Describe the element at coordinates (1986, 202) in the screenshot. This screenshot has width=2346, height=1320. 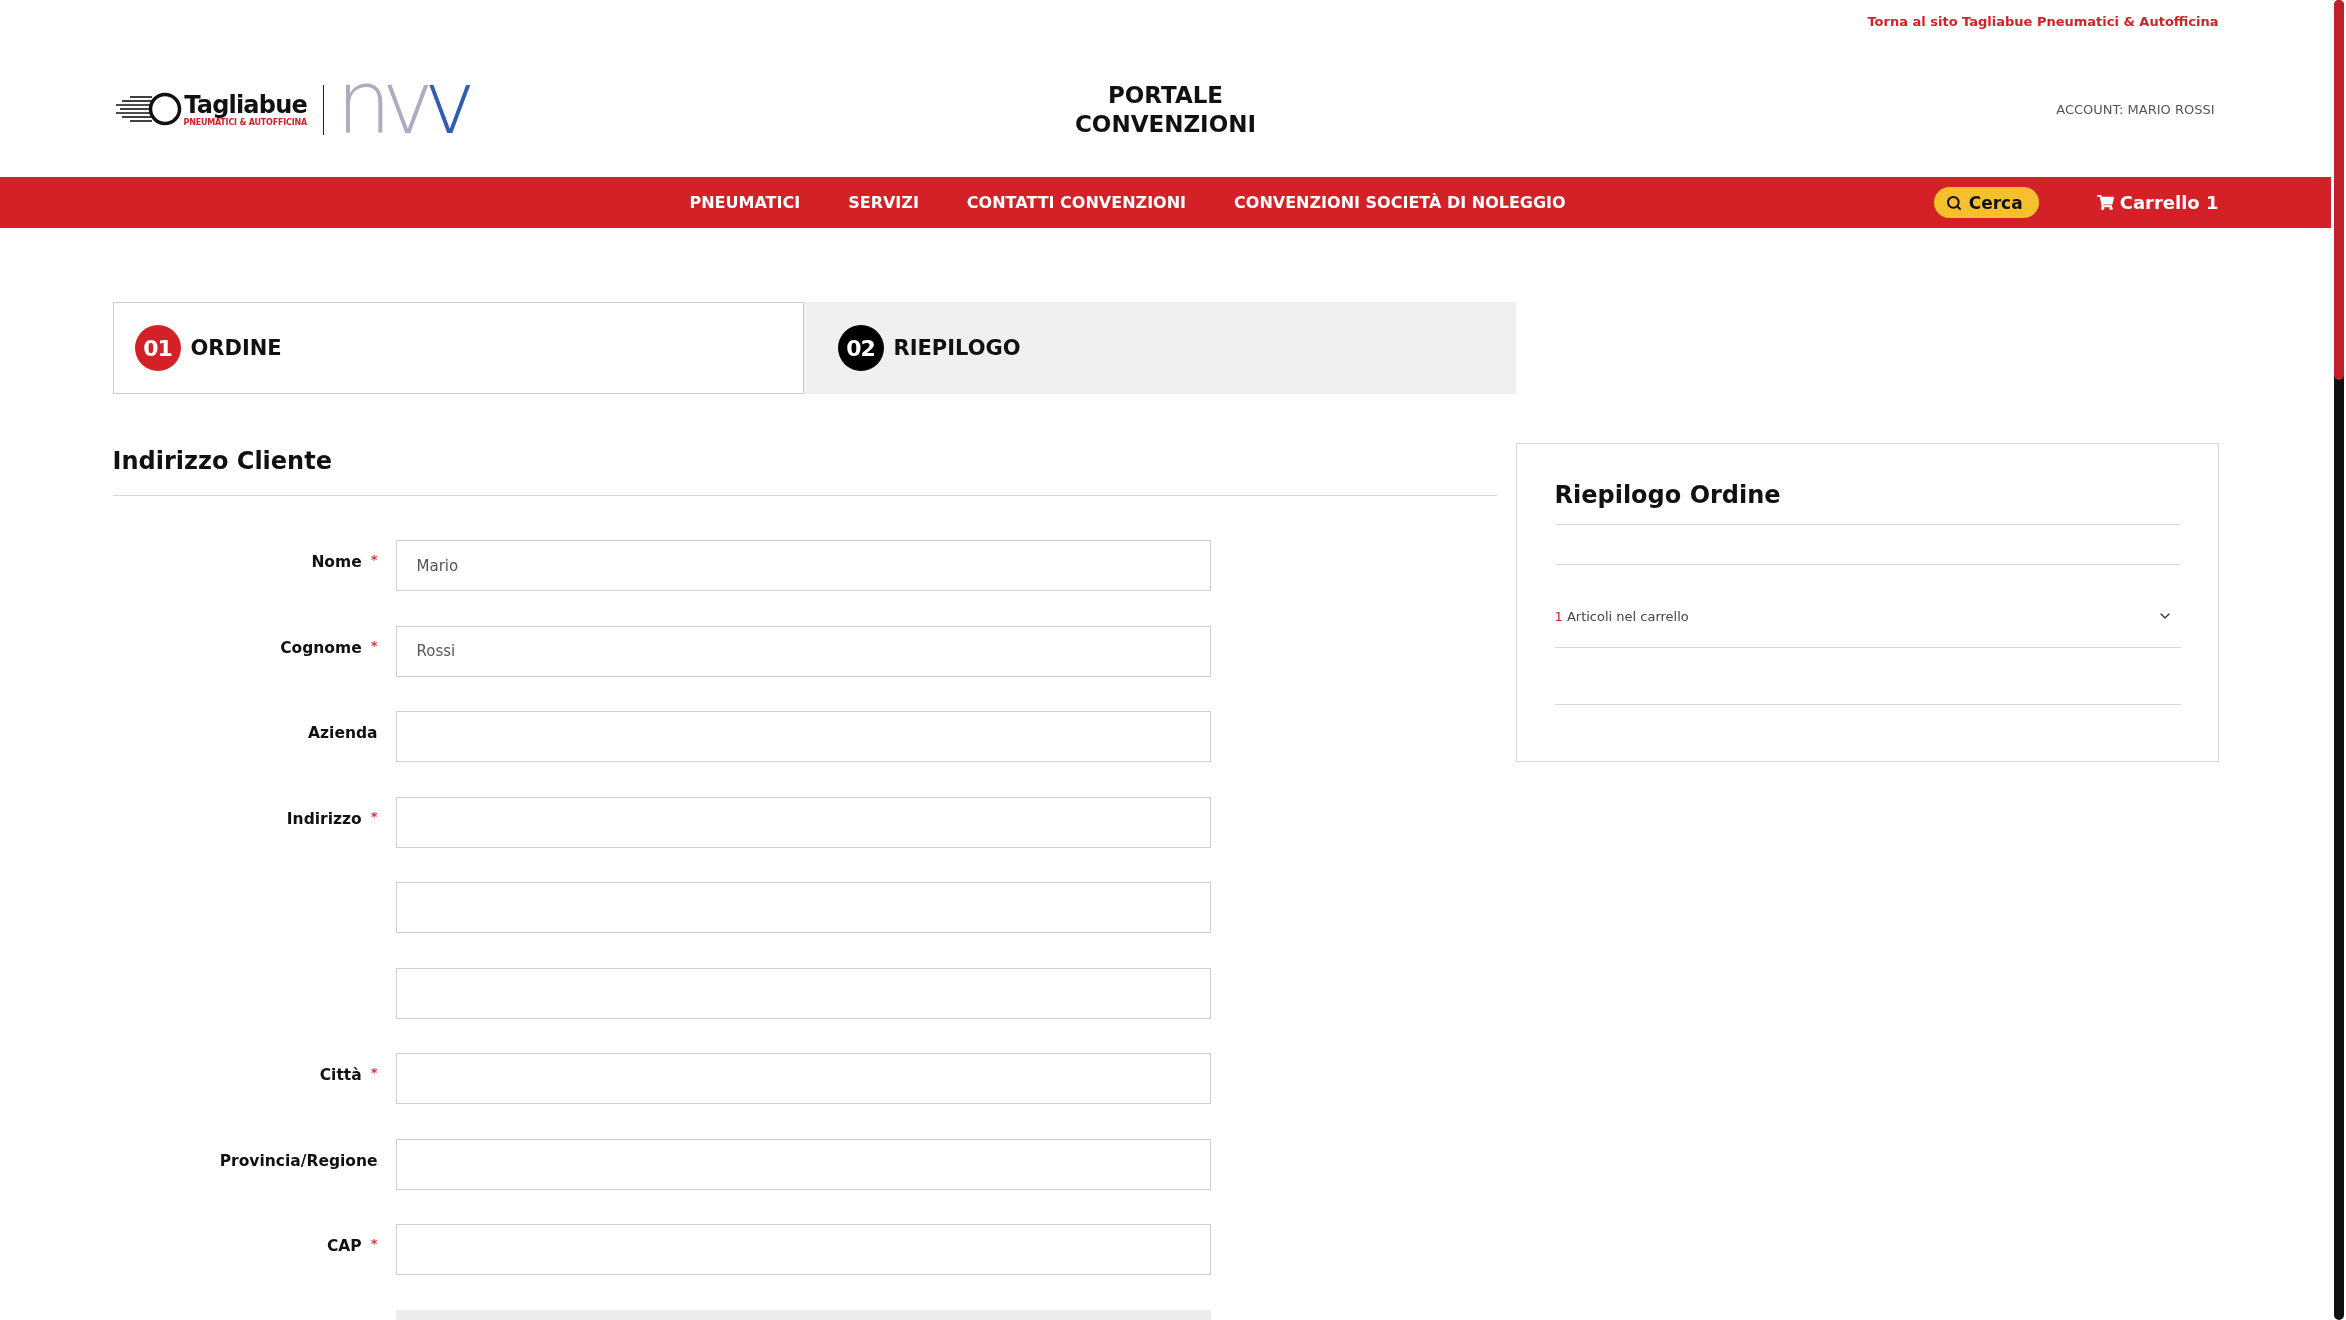
I see `search-button: Cerca` at that location.